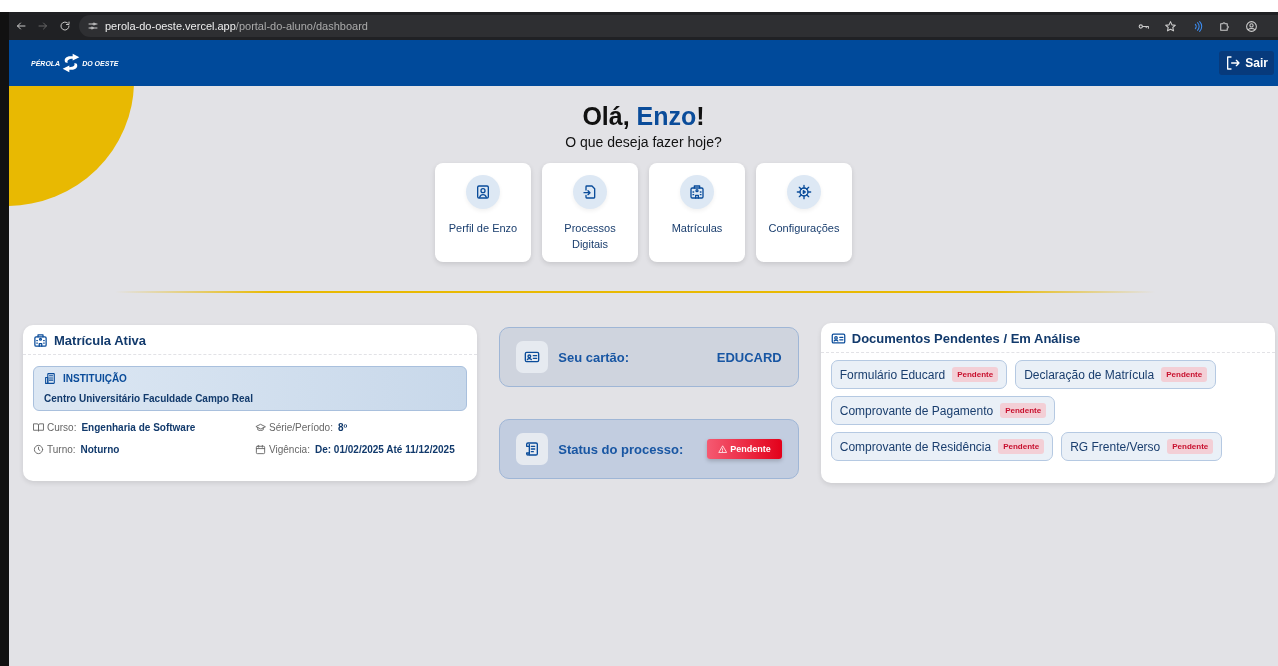 Image resolution: width=1278 pixels, height=666 pixels. I want to click on card-title: Matrícula Ativa, so click(100, 340).